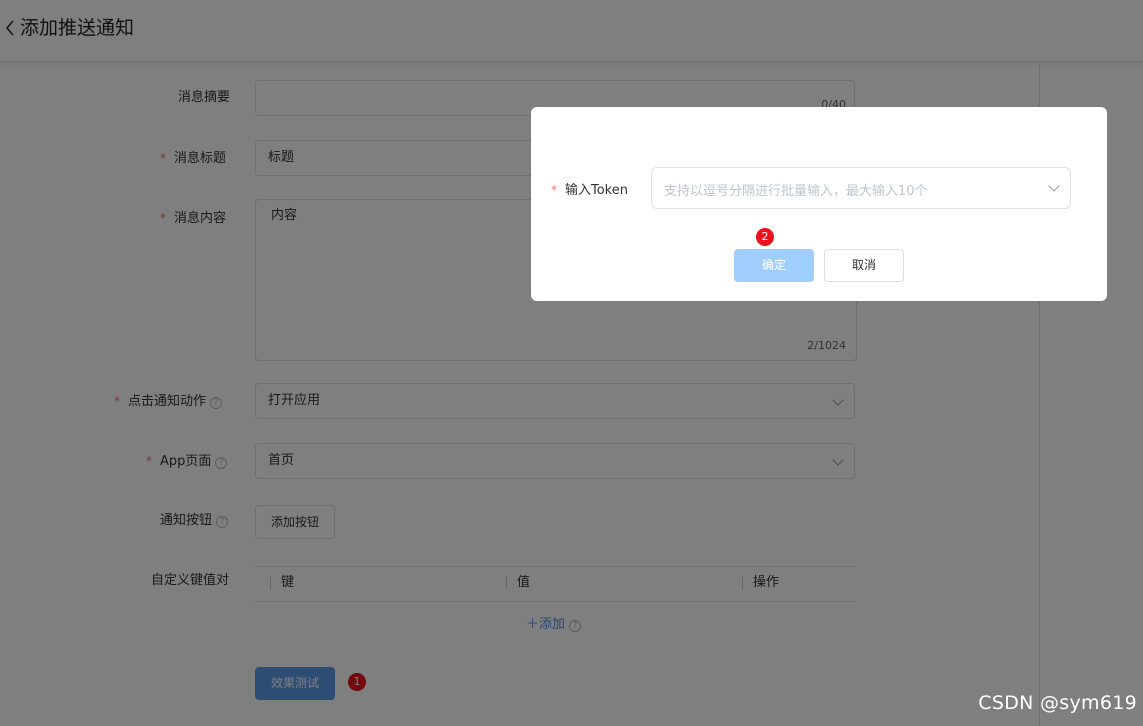  Describe the element at coordinates (765, 237) in the screenshot. I see `annotation-marker: 2` at that location.